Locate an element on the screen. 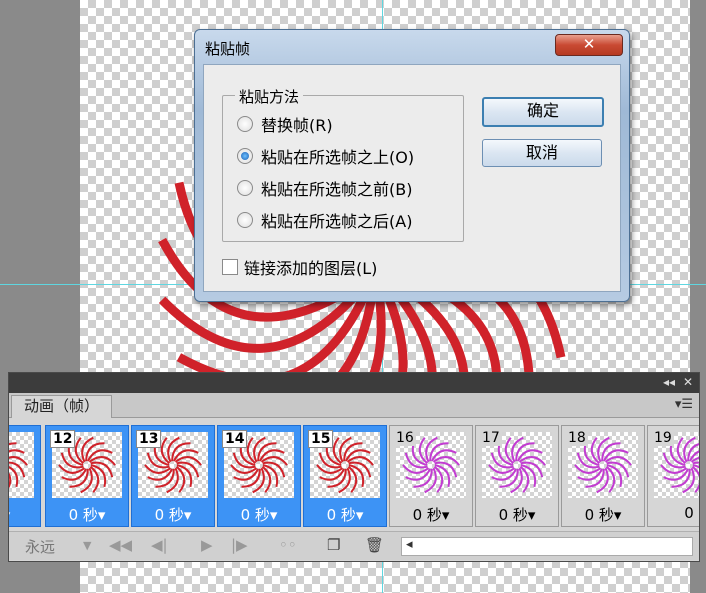  loop-select: 永远 is located at coordinates (40, 546).